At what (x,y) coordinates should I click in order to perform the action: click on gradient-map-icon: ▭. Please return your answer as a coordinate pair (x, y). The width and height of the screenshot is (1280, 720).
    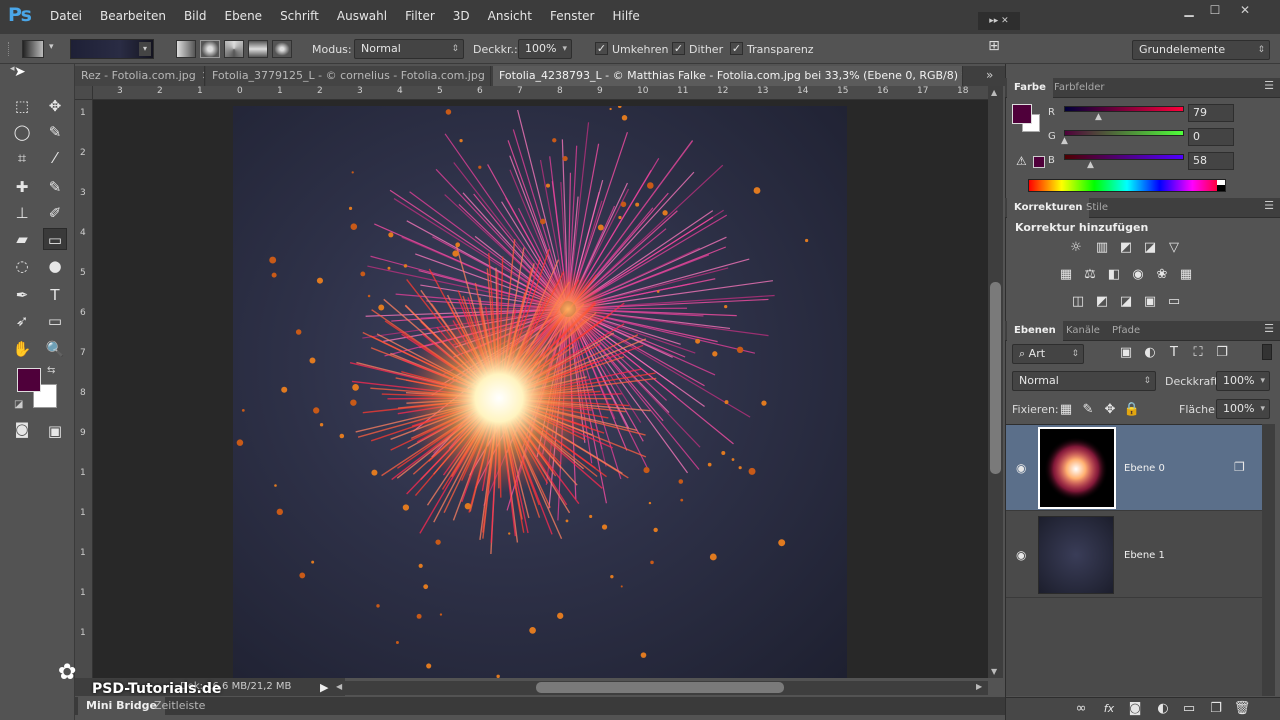
    Looking at the image, I should click on (1174, 302).